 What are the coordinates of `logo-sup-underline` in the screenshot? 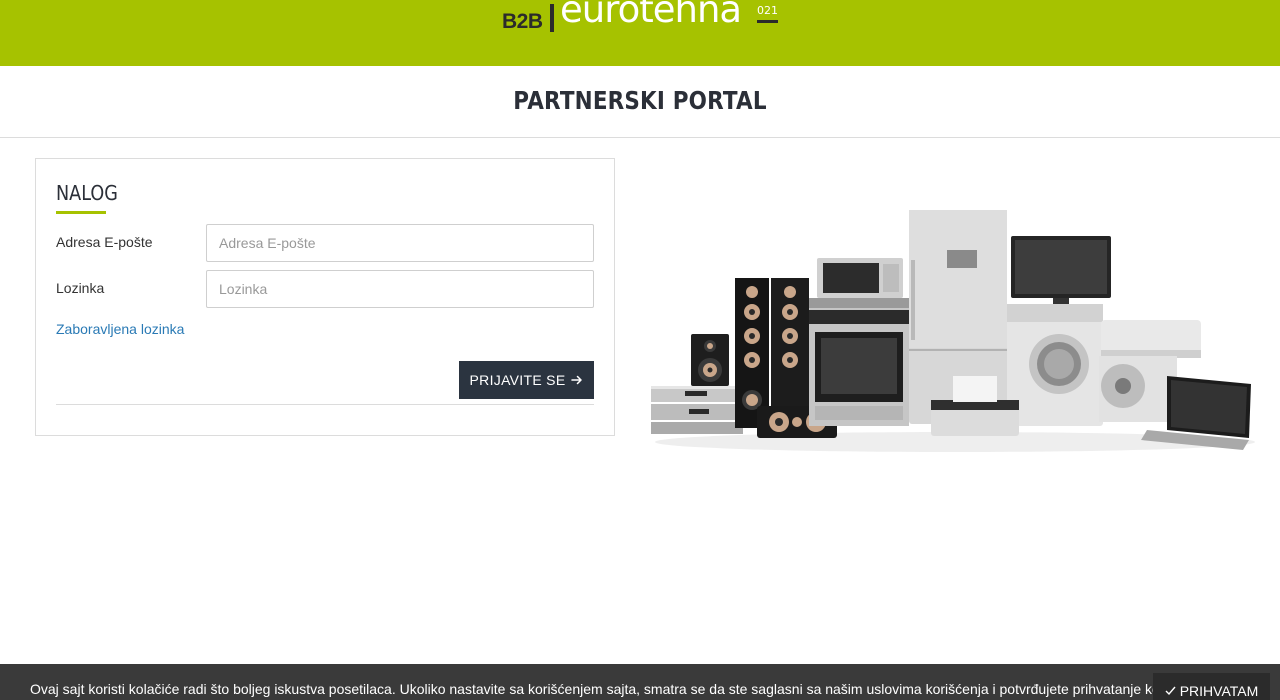 It's located at (767, 21).